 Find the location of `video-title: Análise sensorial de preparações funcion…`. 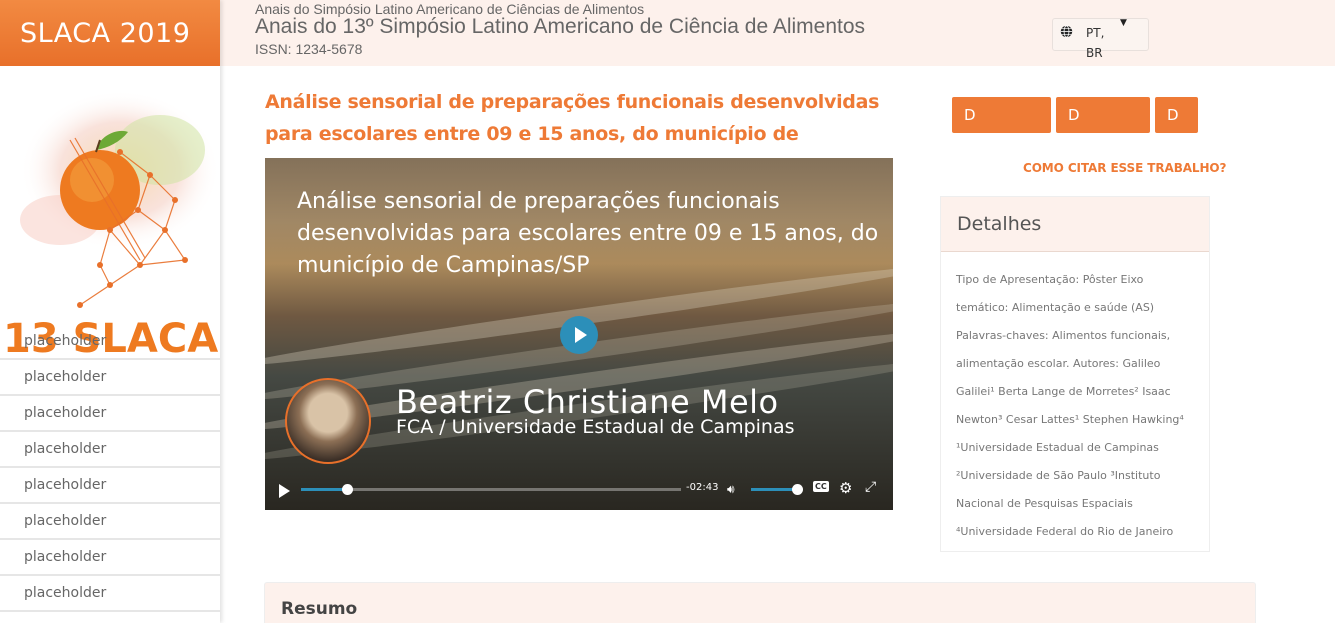

video-title: Análise sensorial de preparações funcion… is located at coordinates (588, 233).